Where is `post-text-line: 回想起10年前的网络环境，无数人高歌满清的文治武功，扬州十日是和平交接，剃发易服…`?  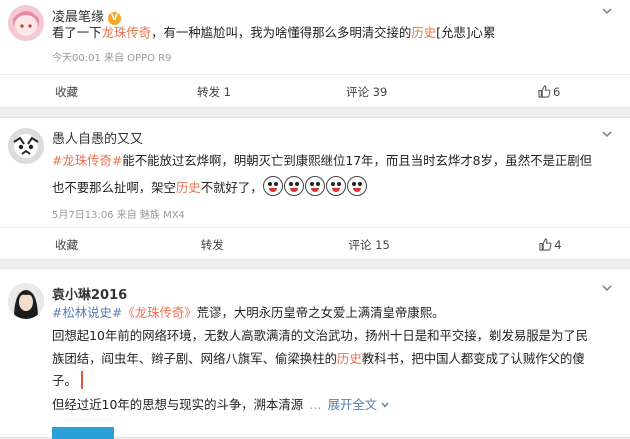
post-text-line: 回想起10年前的网络环境，无数人高歌满清的文治武功，扬州十日是和平交接，剃发易服… is located at coordinates (320, 335).